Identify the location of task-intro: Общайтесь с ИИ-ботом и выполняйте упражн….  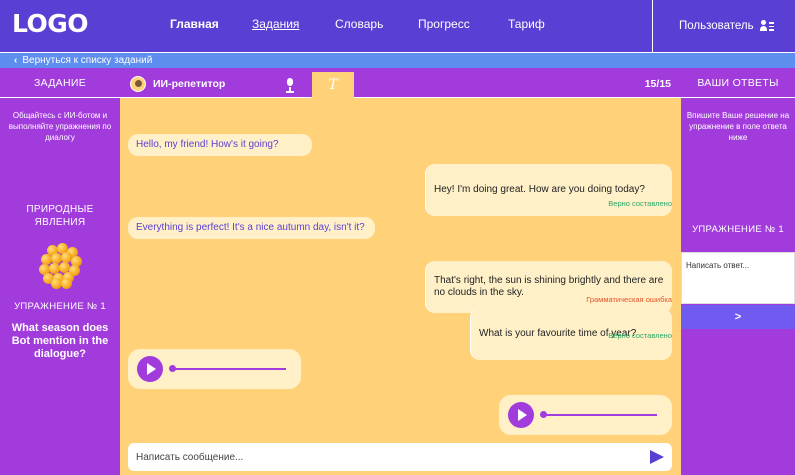
(60, 126).